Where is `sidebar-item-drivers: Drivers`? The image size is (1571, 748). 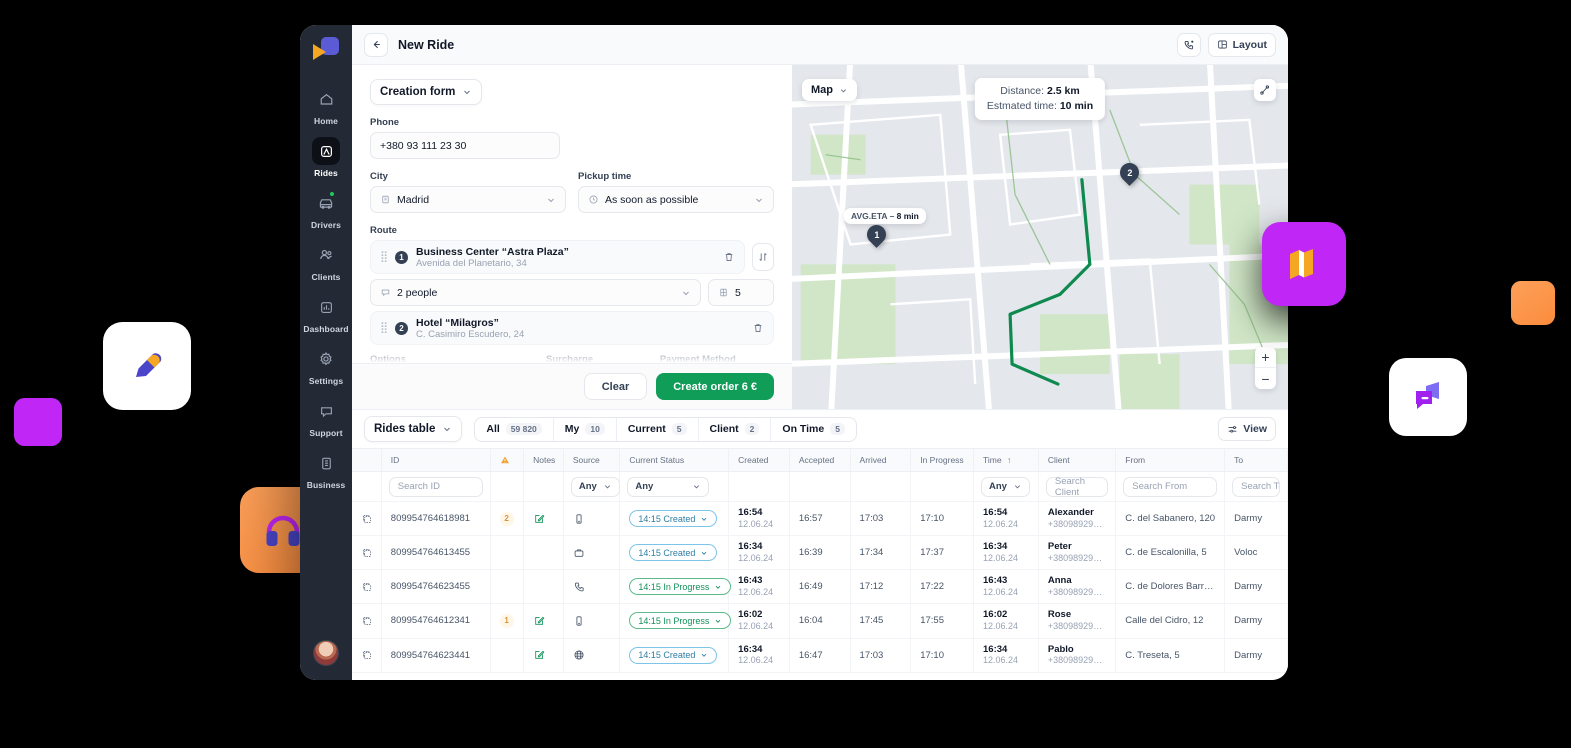
sidebar-item-drivers: Drivers is located at coordinates (326, 209).